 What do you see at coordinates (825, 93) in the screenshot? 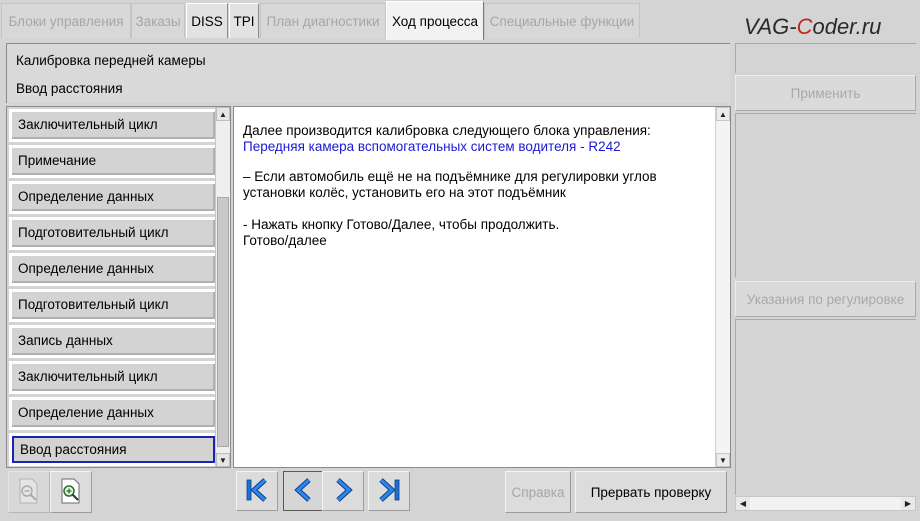
I see `apply-button: Применить` at bounding box center [825, 93].